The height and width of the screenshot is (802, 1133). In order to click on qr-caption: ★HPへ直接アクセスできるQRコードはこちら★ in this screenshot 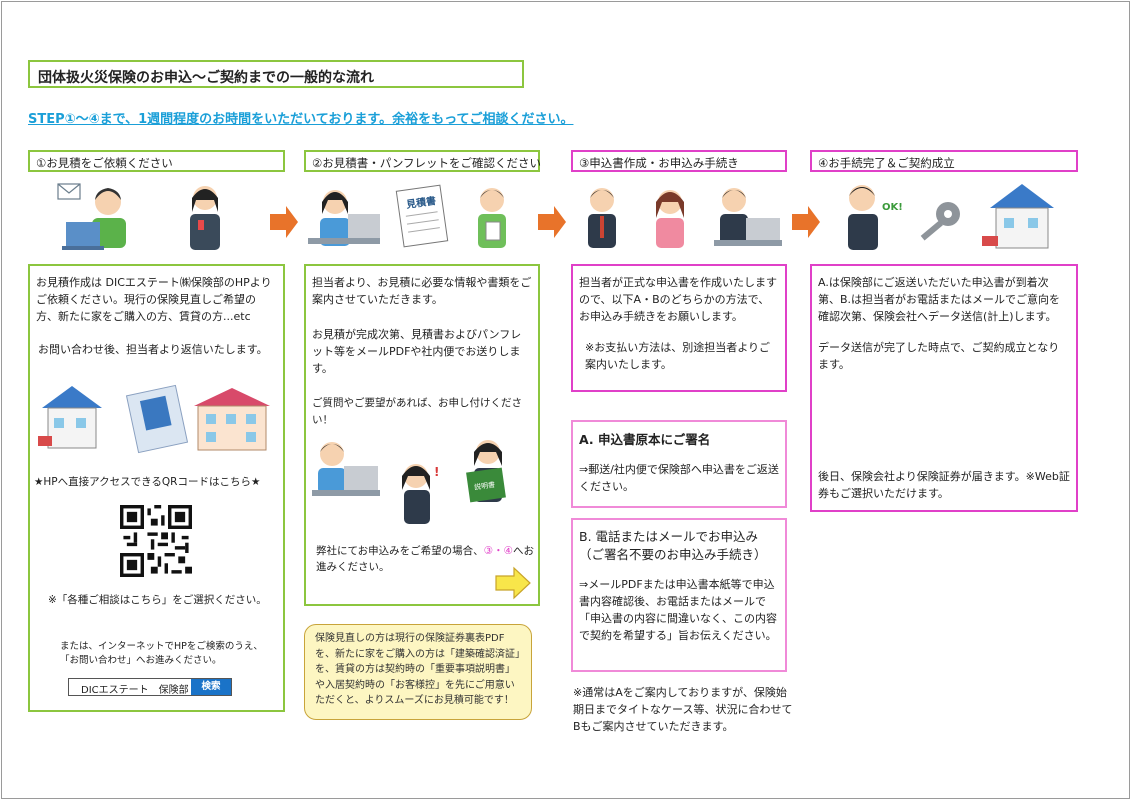, I will do `click(147, 482)`.